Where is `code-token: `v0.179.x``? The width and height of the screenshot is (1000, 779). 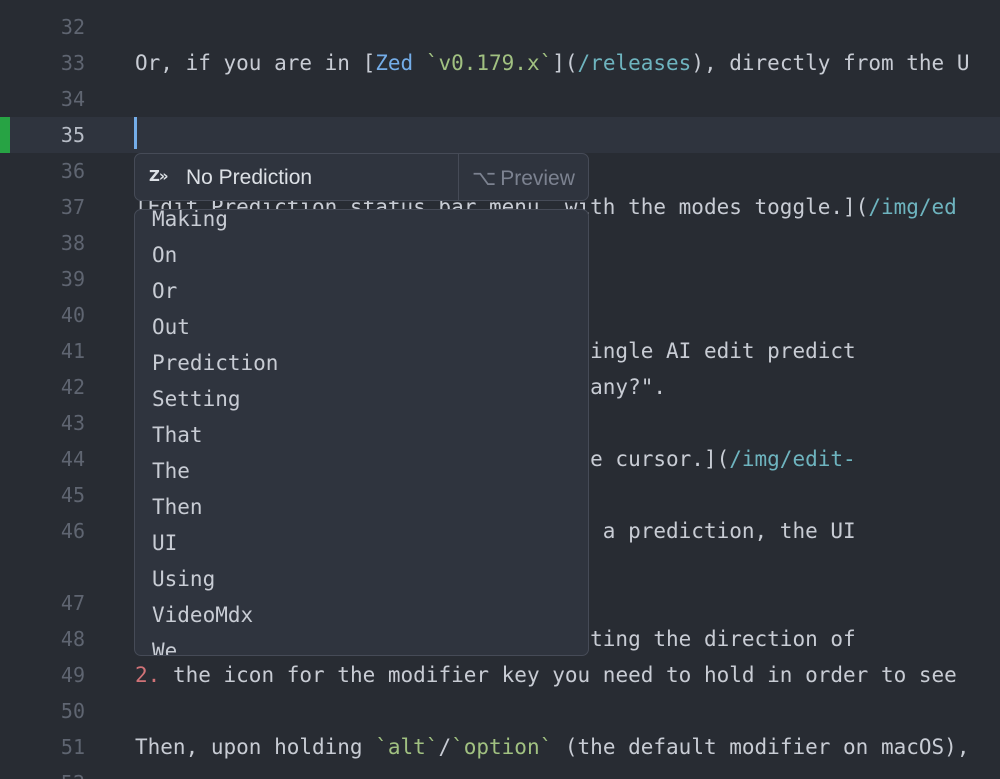 code-token: `v0.179.x` is located at coordinates (489, 63).